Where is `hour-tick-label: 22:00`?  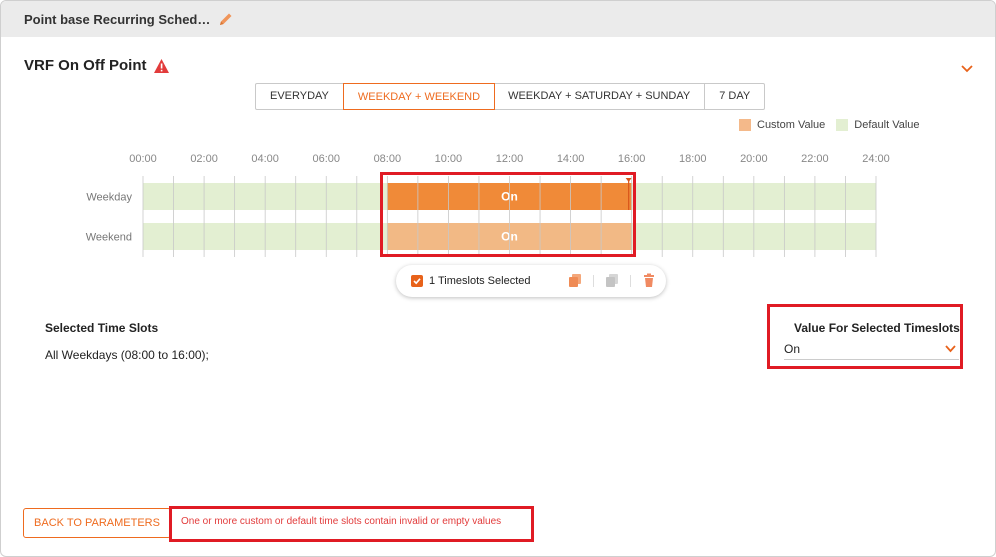
hour-tick-label: 22:00 is located at coordinates (815, 159).